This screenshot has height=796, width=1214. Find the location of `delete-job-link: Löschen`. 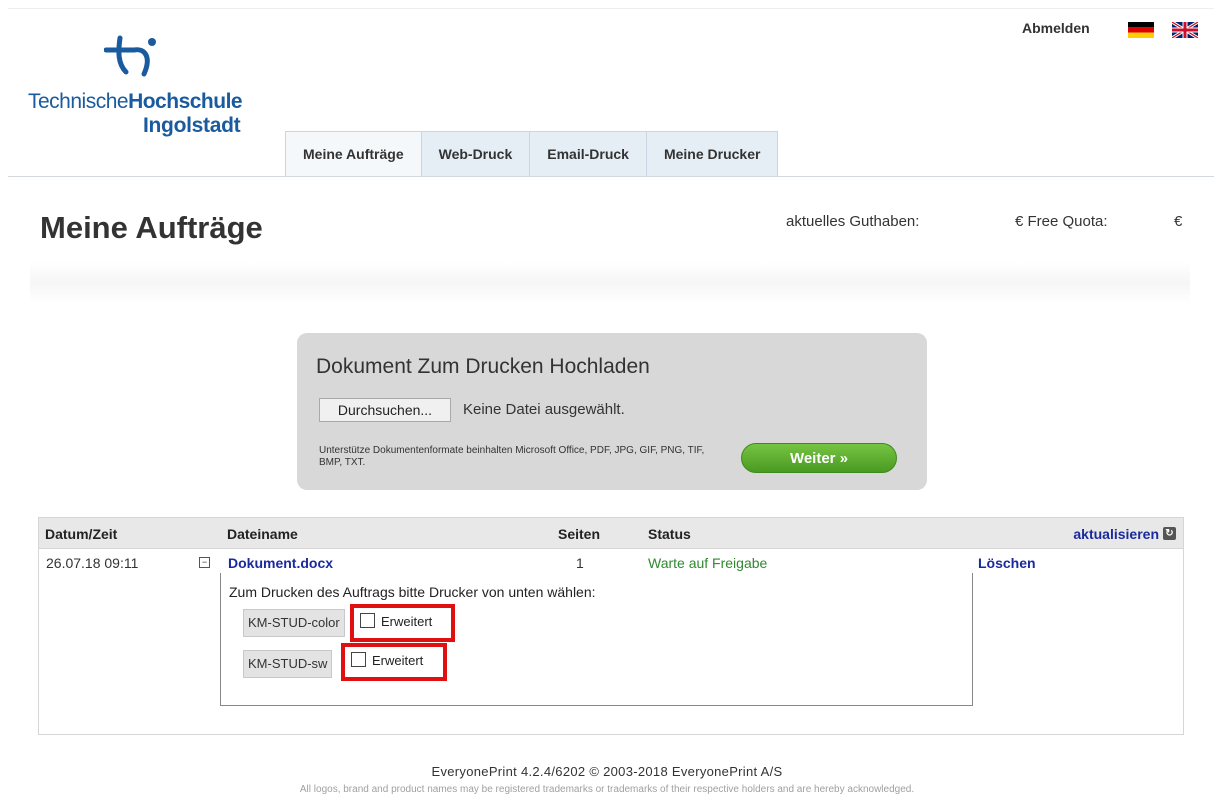

delete-job-link: Löschen is located at coordinates (1007, 563).